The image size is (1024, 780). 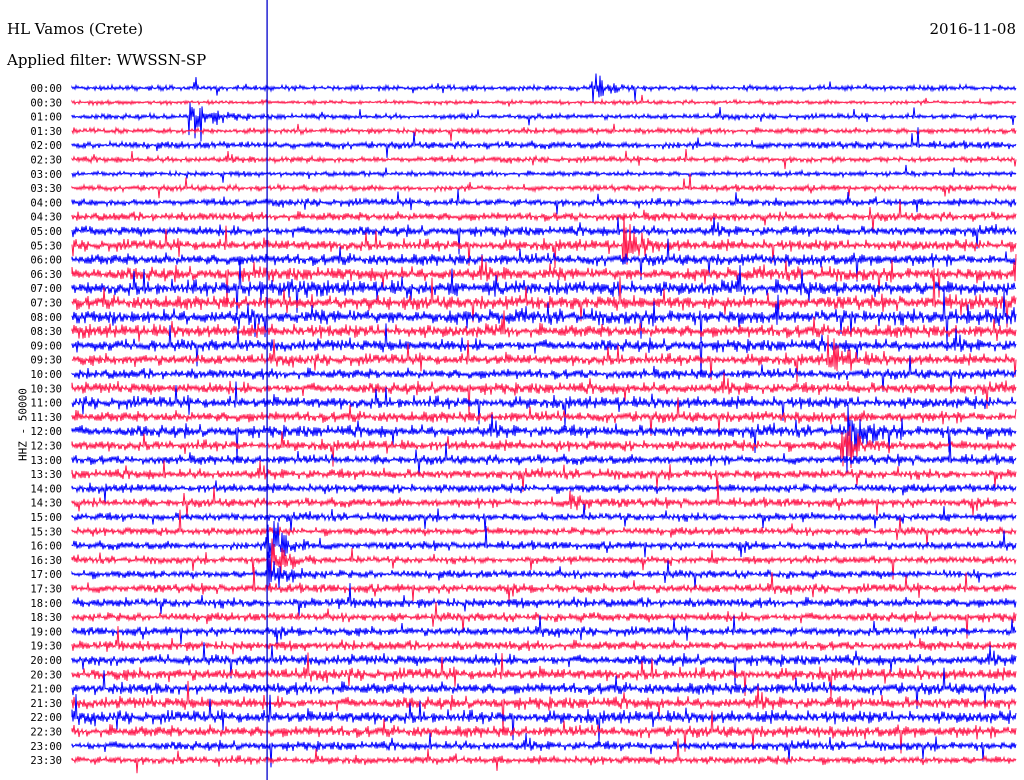 What do you see at coordinates (46, 675) in the screenshot?
I see `time-tick-label: 20:30` at bounding box center [46, 675].